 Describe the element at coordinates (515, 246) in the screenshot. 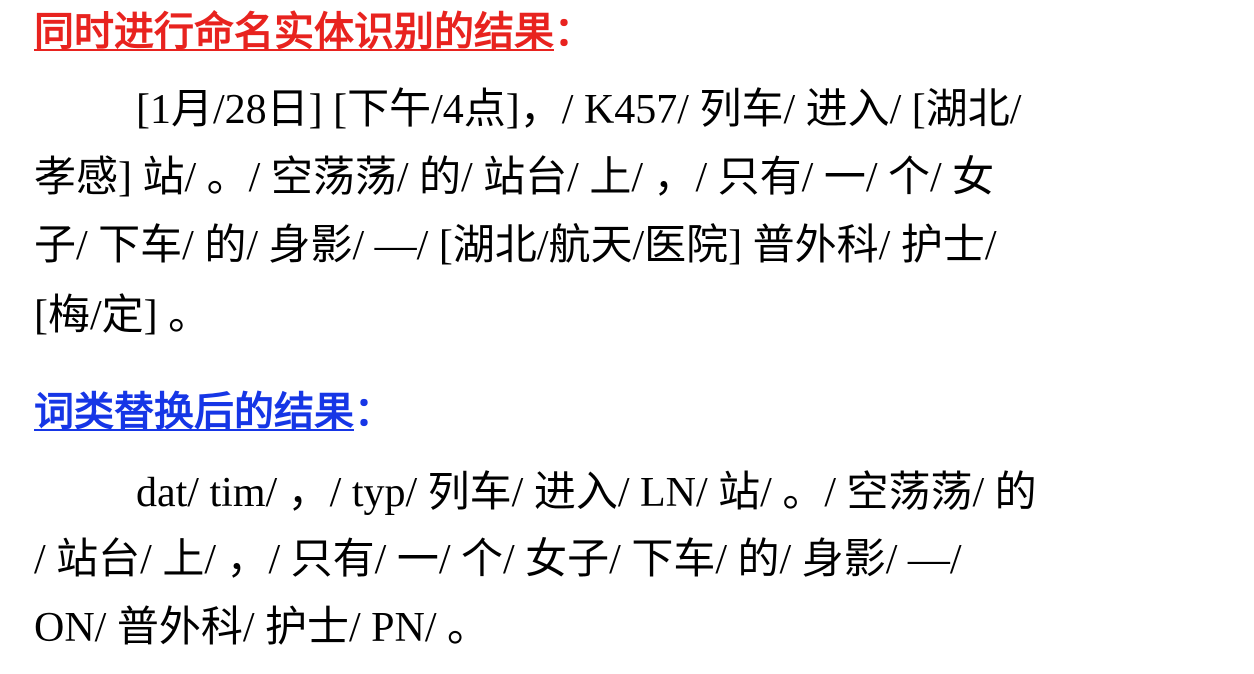

I see `ner-line-3: 子/ 下车/ 的/ 身影/ —/ [湖北/航天/医院] 普外科/ 护士/` at that location.